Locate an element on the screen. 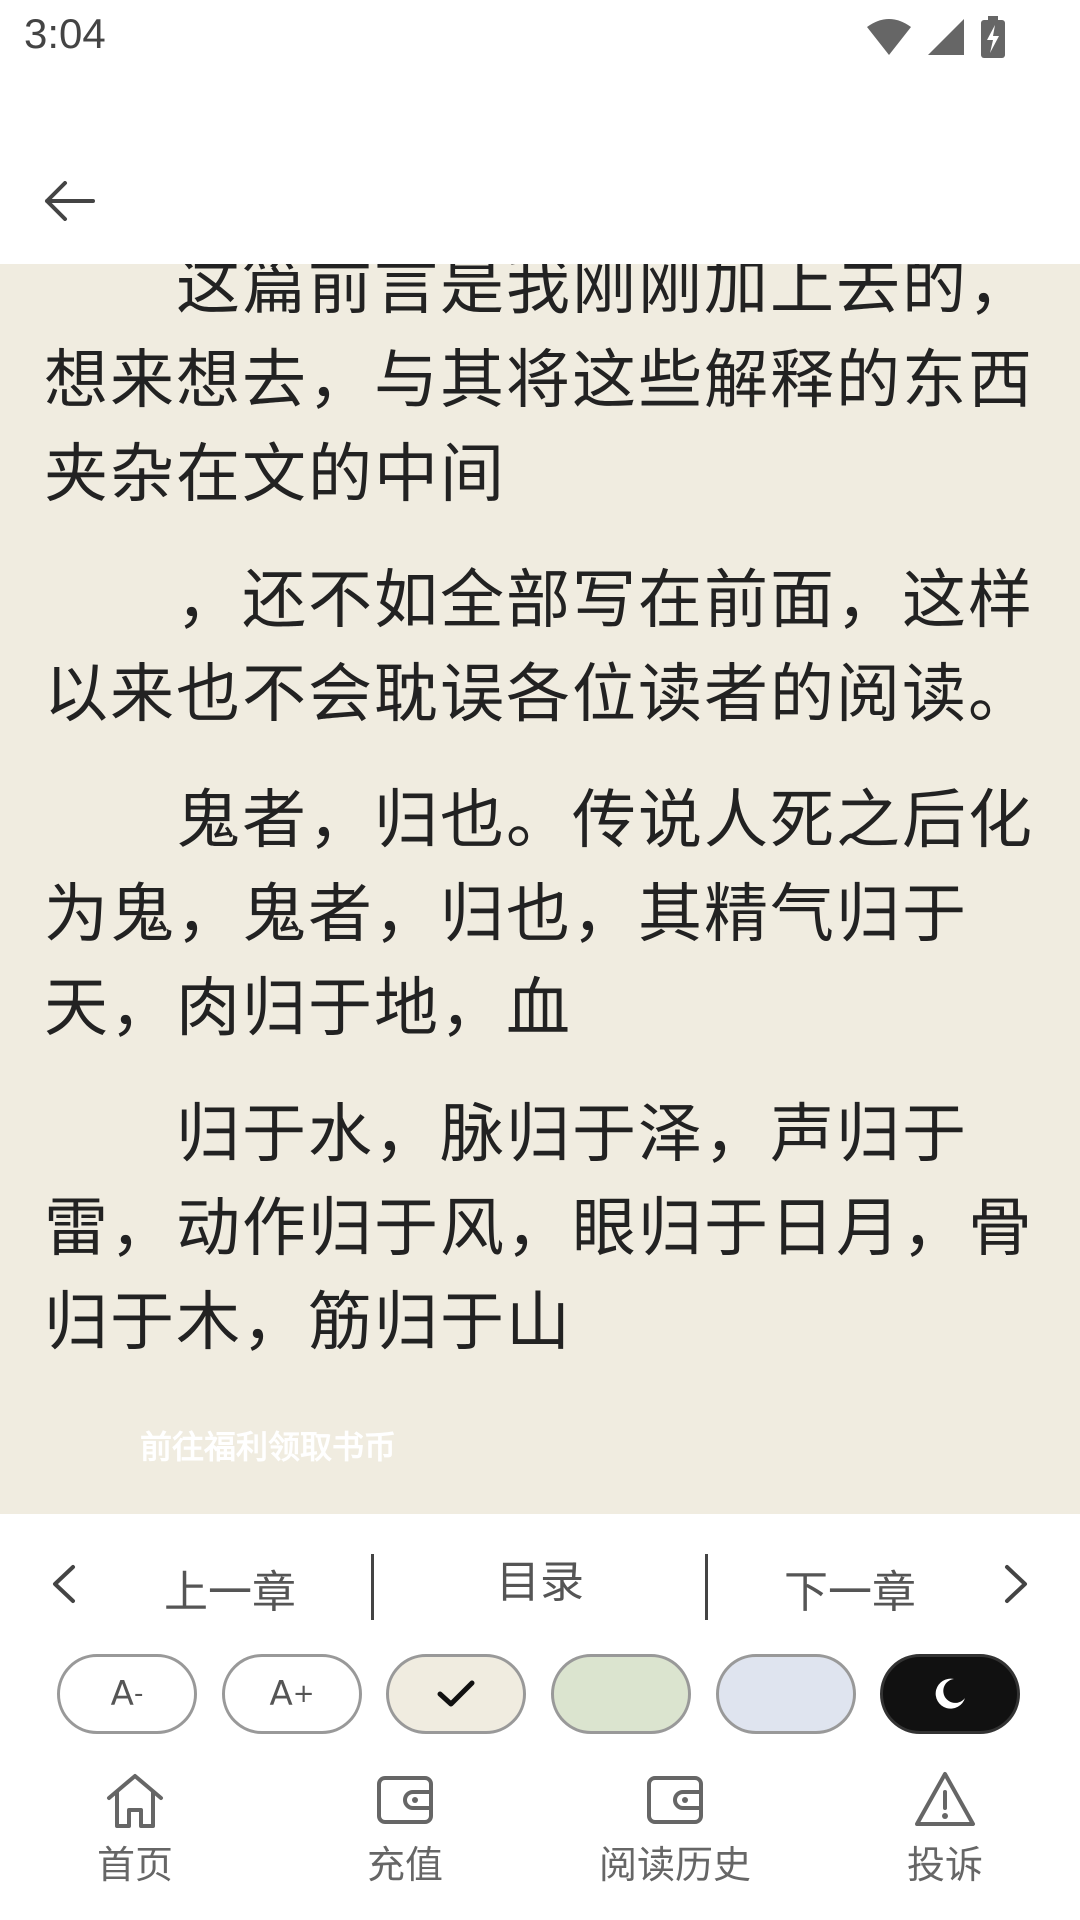  next-arrow-button is located at coordinates (1016, 1584).